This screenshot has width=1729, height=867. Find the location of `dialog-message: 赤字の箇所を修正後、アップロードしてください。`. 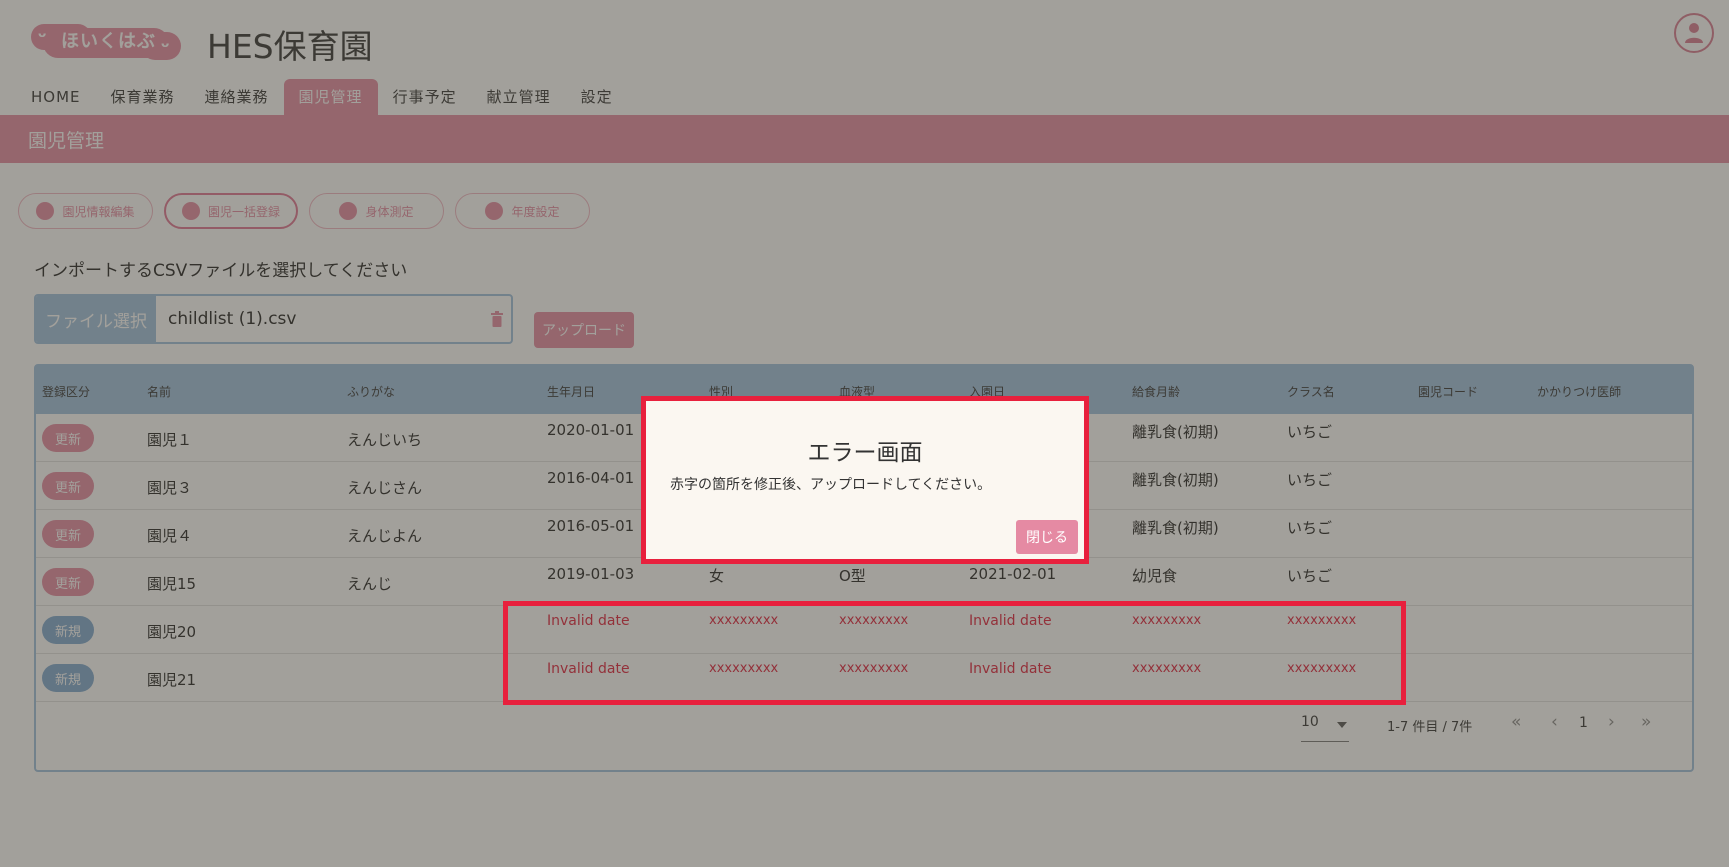

dialog-message: 赤字の箇所を修正後、アップロードしてください。 is located at coordinates (831, 485).